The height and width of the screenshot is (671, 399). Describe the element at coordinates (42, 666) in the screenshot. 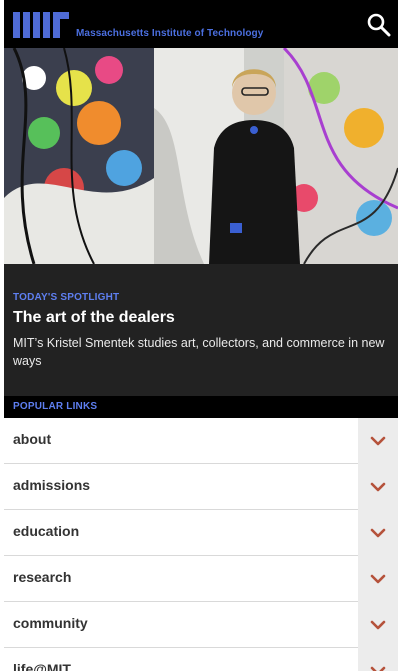

I see `link-label: life@MIT` at that location.